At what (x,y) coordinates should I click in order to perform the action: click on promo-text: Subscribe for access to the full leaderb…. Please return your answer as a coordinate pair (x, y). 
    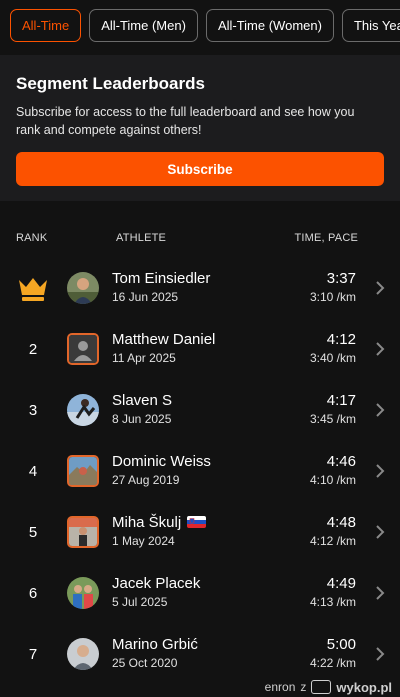
    Looking at the image, I should click on (185, 121).